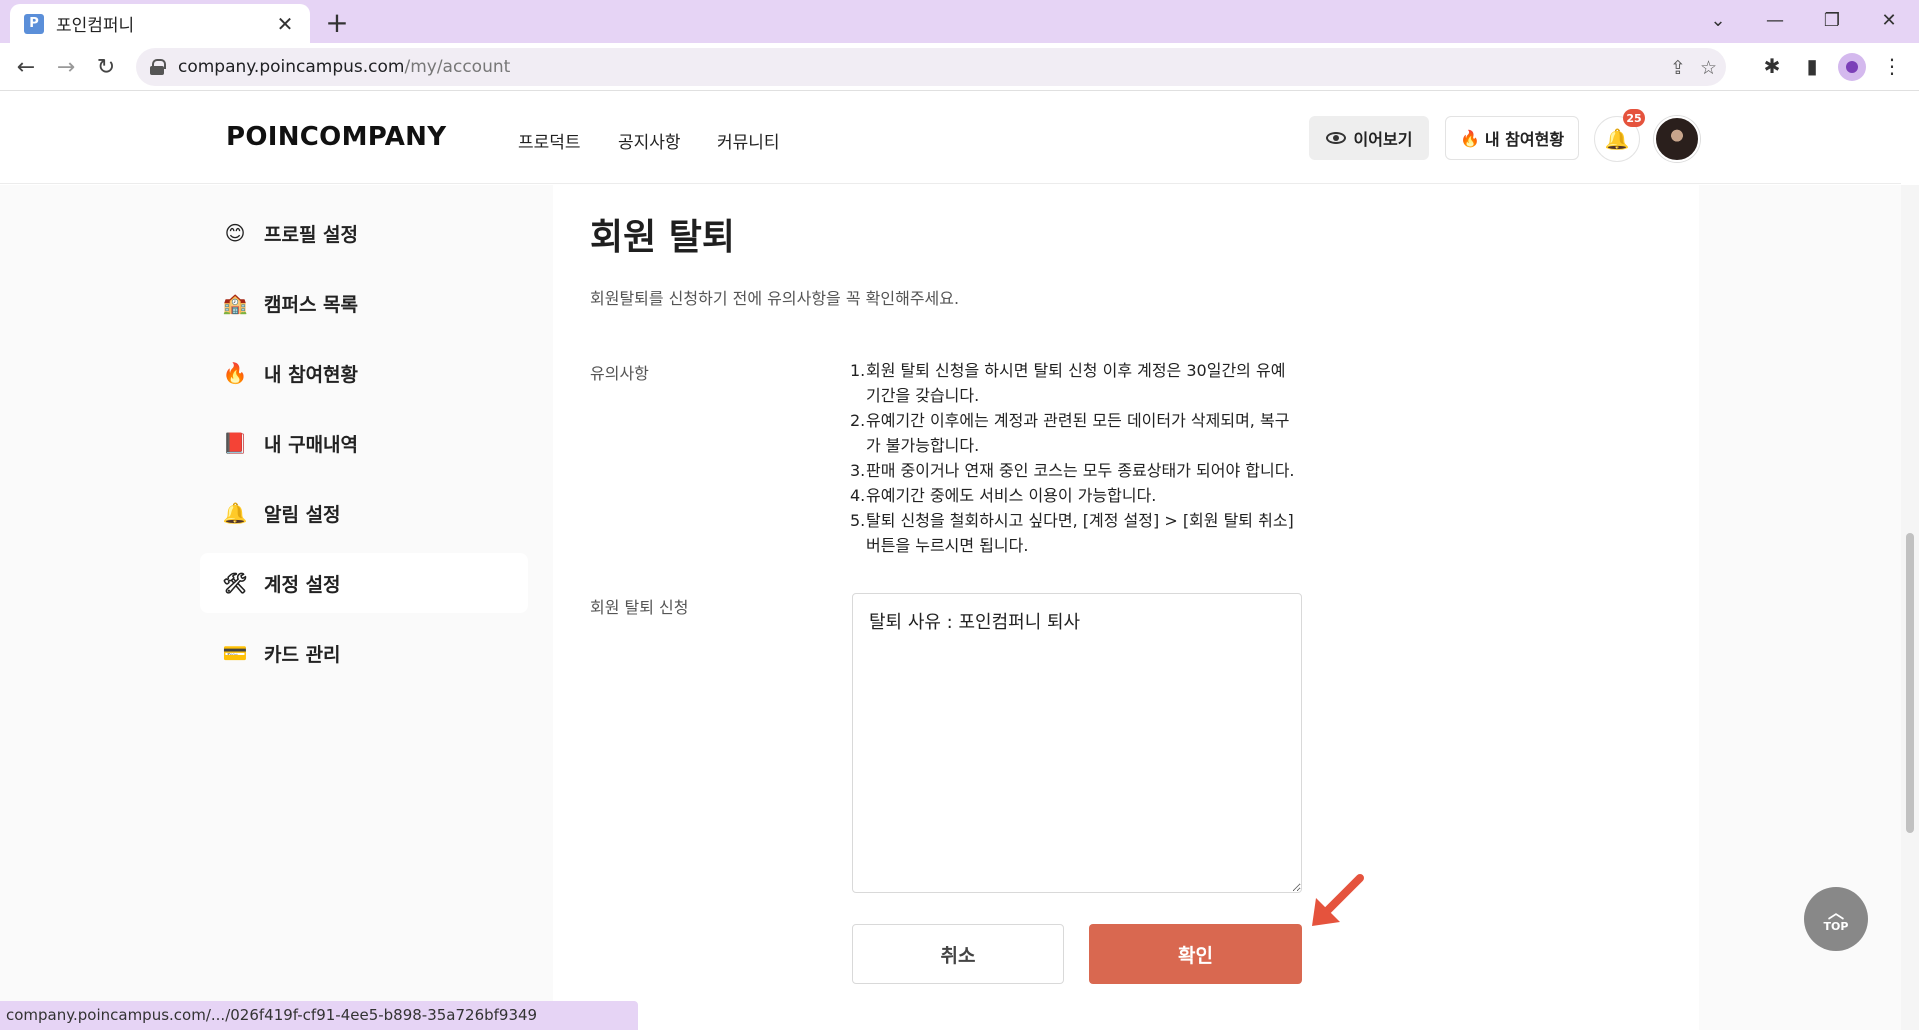 Image resolution: width=1919 pixels, height=1030 pixels. What do you see at coordinates (285, 24) in the screenshot?
I see `close-tab-icon: ✕` at bounding box center [285, 24].